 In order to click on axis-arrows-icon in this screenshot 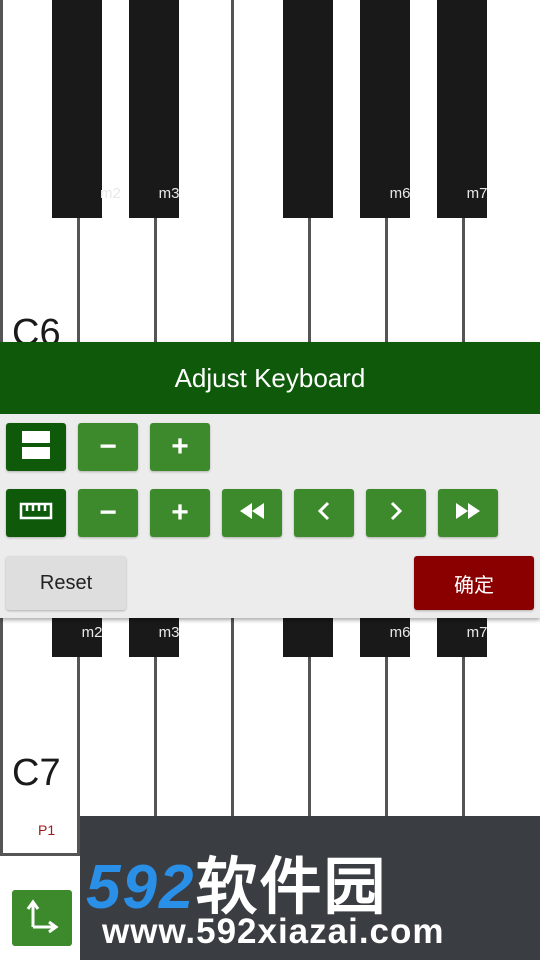, I will do `click(42, 918)`.